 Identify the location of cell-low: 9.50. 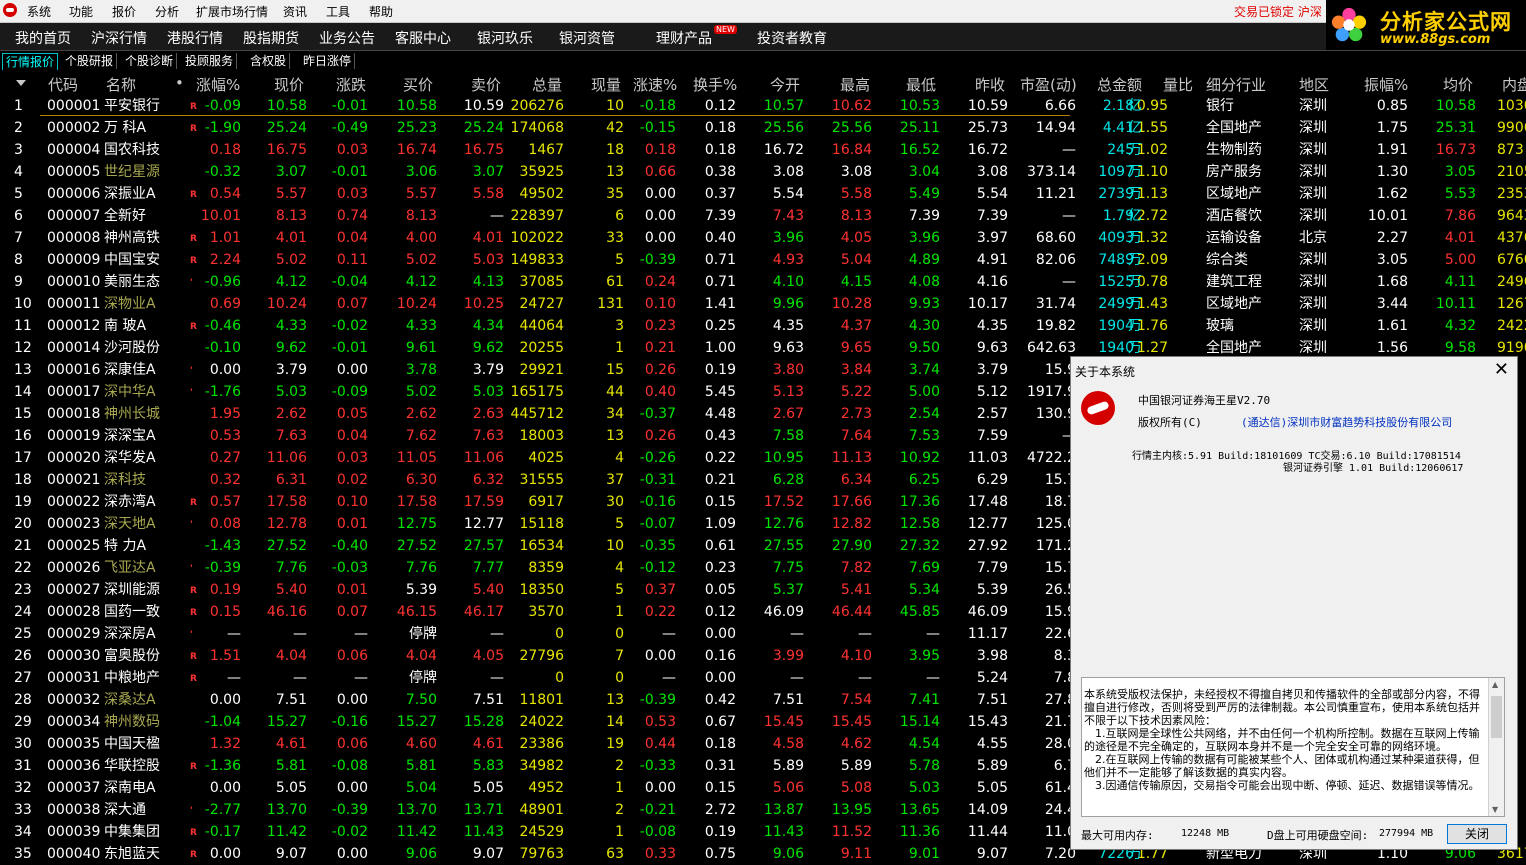
(924, 348).